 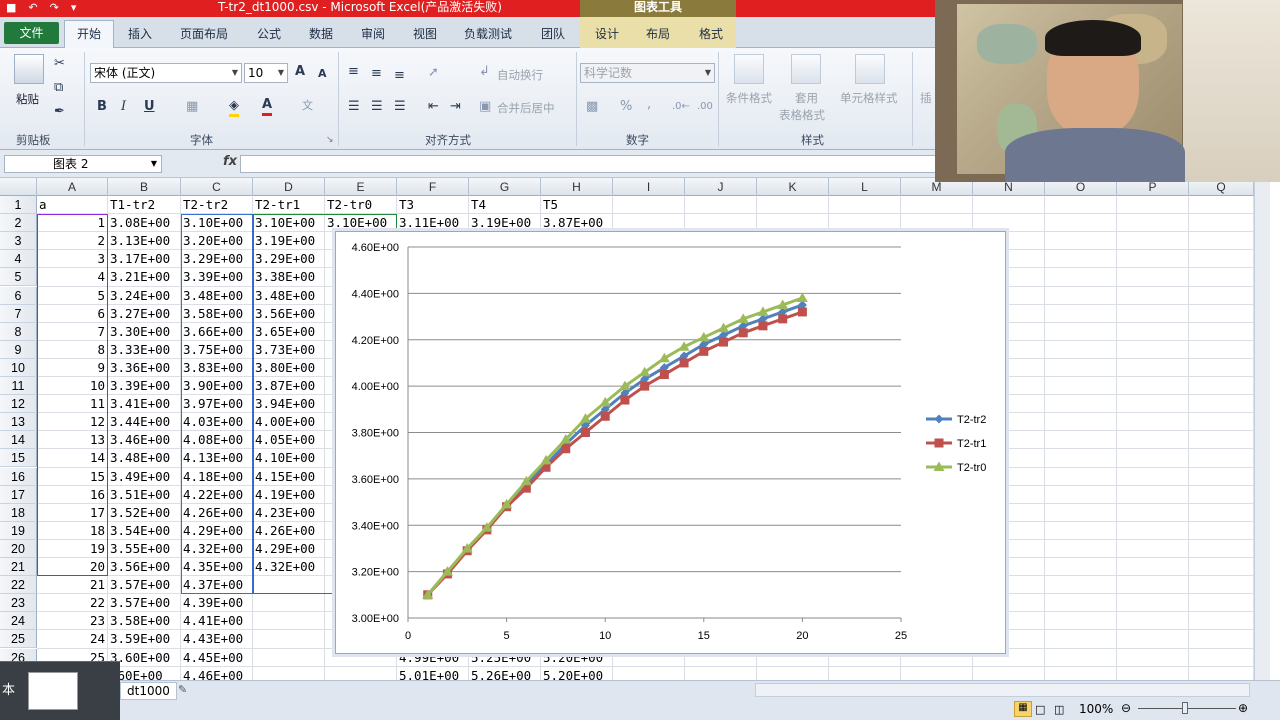 I want to click on row-header: 17, so click(x=18, y=494).